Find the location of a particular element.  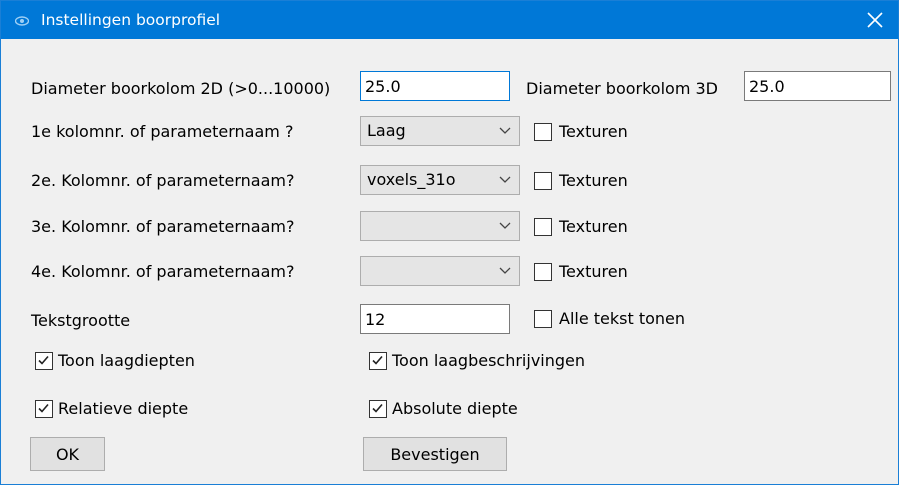

column-2-label: 2e. Kolomnr. of parameternaam? is located at coordinates (163, 180).